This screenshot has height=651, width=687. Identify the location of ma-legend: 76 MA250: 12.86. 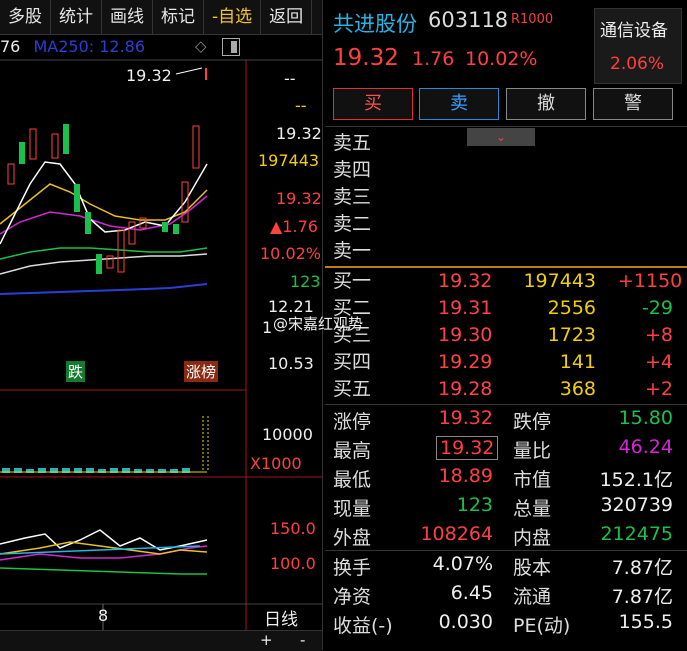
(72, 46).